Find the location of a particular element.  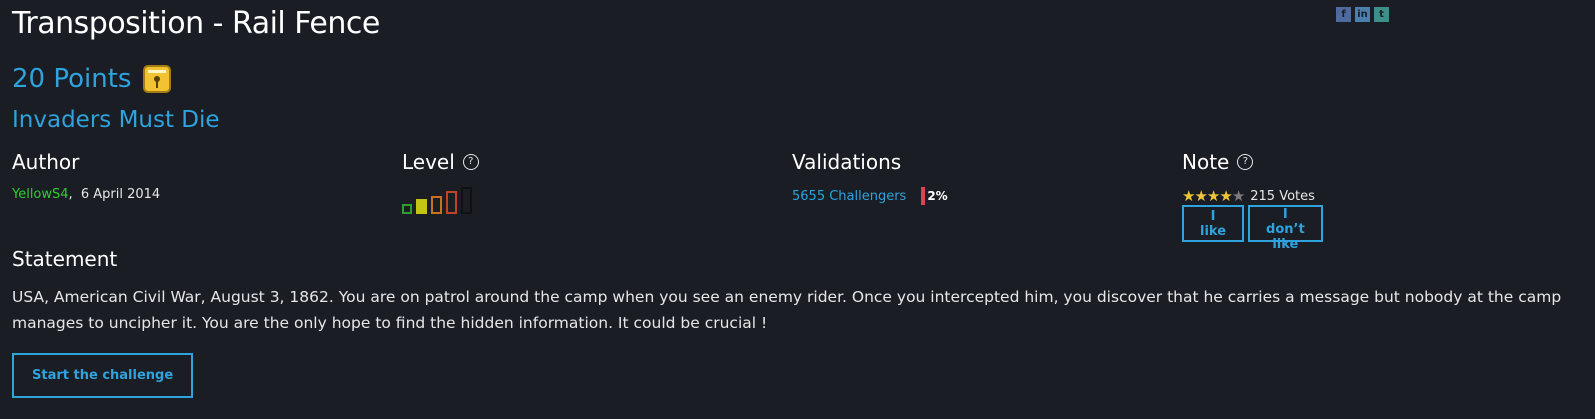

linkedin-icon: in is located at coordinates (1362, 14).